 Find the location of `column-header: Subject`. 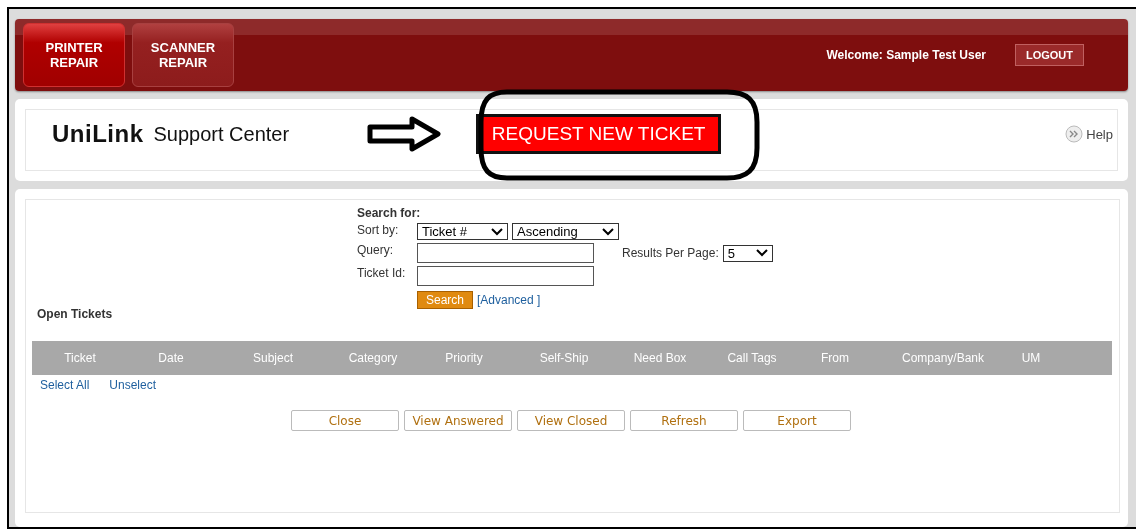

column-header: Subject is located at coordinates (273, 358).